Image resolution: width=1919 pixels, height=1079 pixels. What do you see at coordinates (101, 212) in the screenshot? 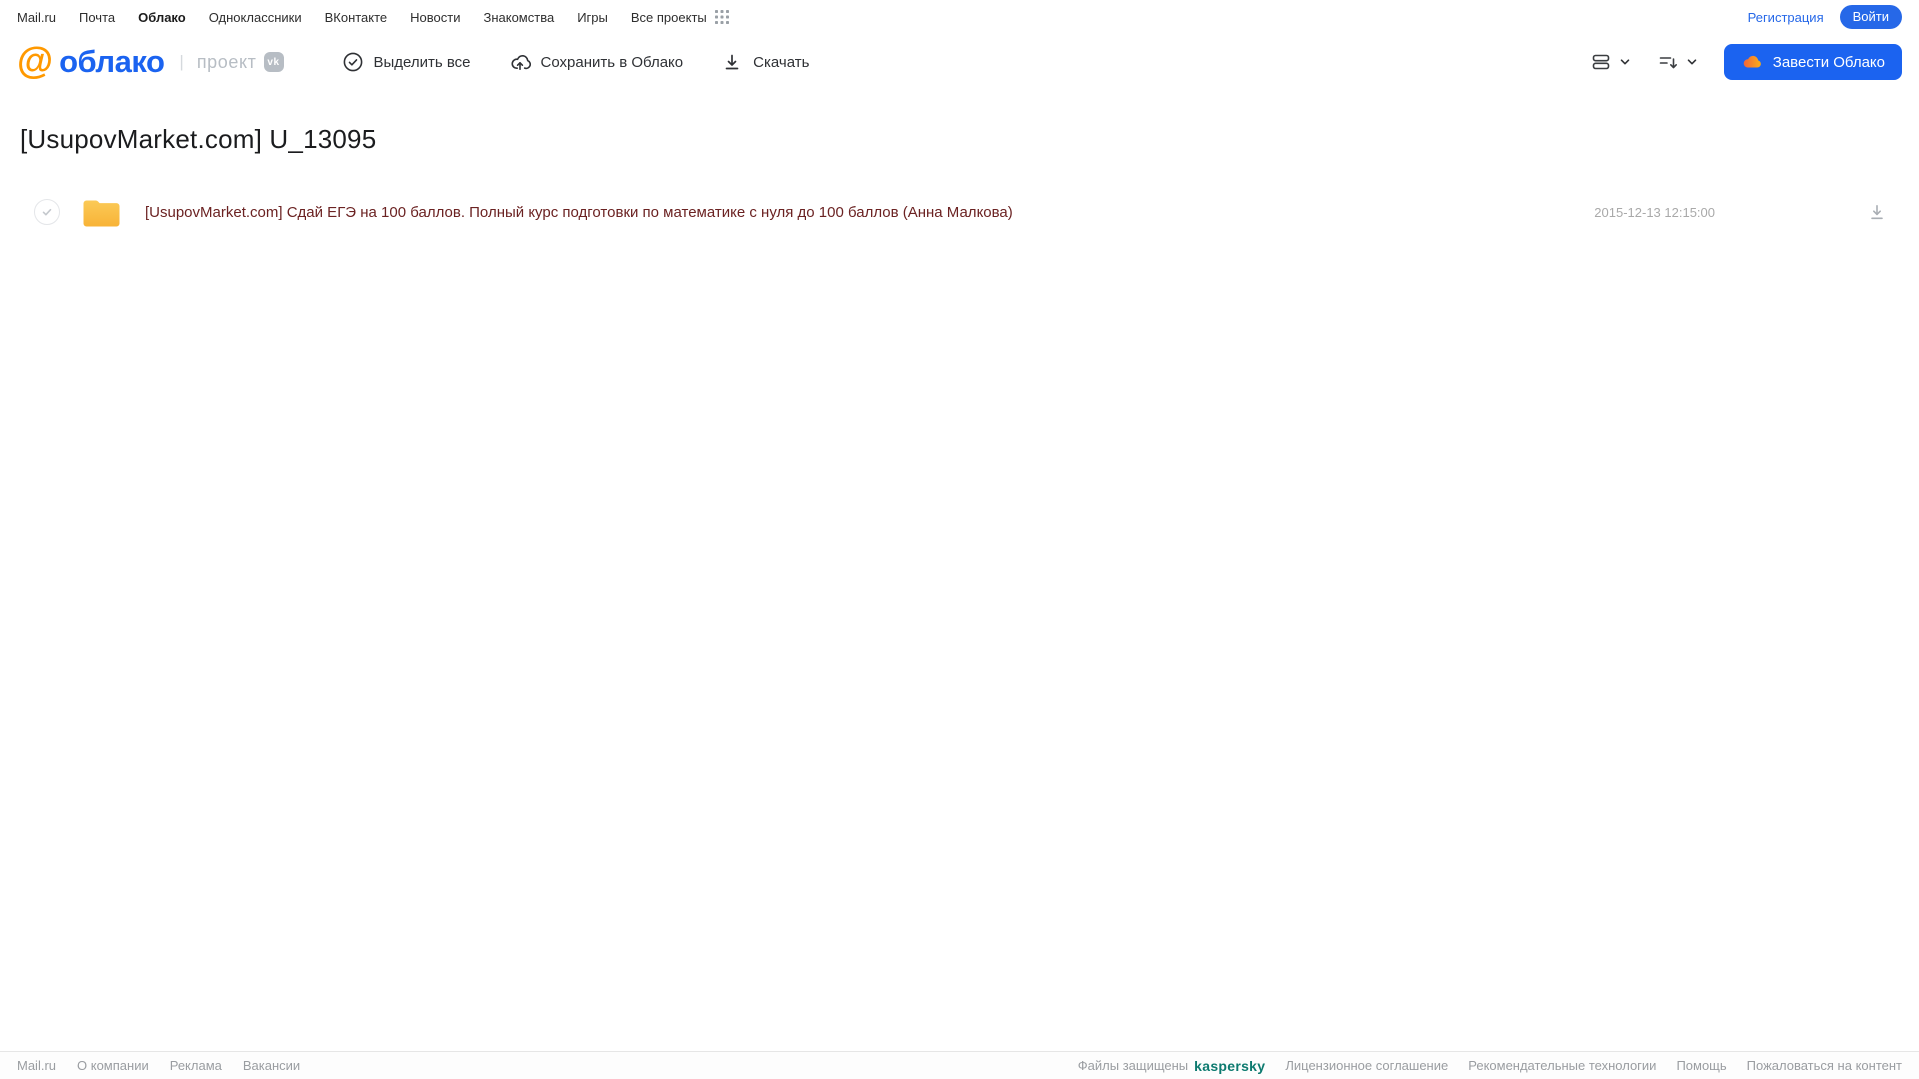
I see `folder-icon` at bounding box center [101, 212].